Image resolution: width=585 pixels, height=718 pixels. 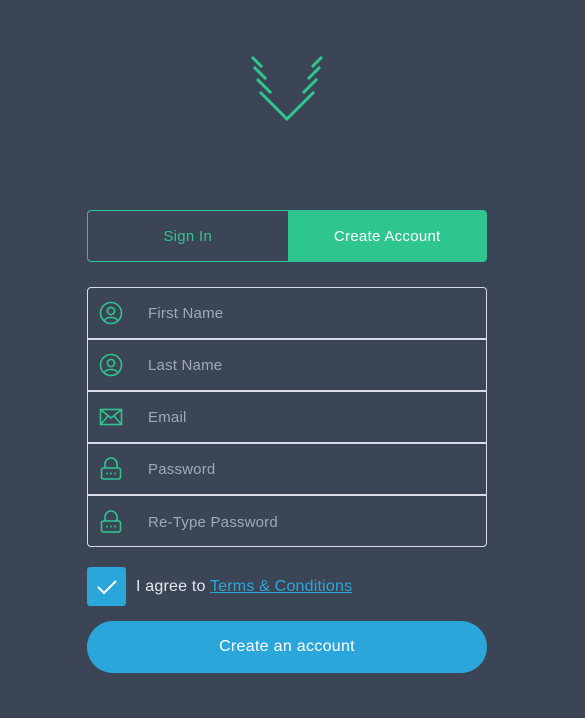 I want to click on tab-create-account: Create Account, so click(x=387, y=236).